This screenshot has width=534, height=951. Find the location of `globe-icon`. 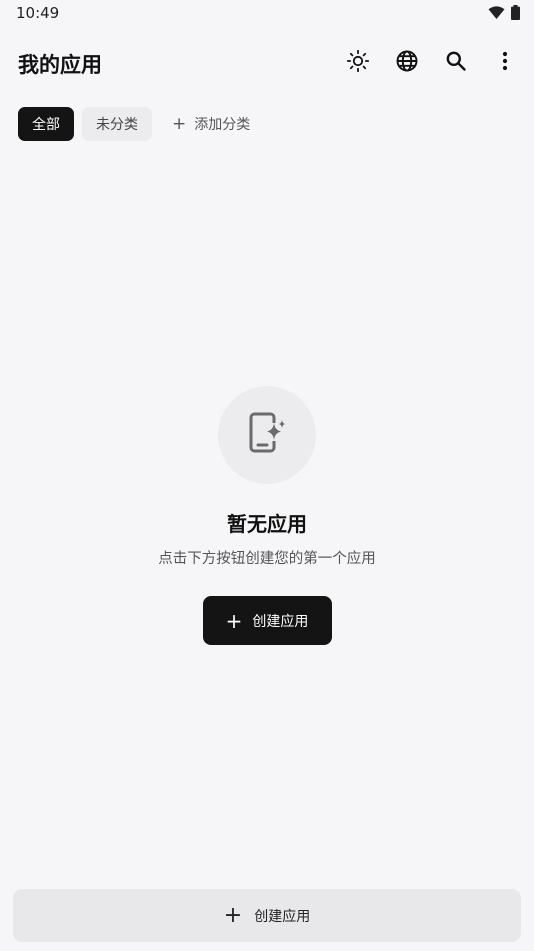

globe-icon is located at coordinates (407, 63).